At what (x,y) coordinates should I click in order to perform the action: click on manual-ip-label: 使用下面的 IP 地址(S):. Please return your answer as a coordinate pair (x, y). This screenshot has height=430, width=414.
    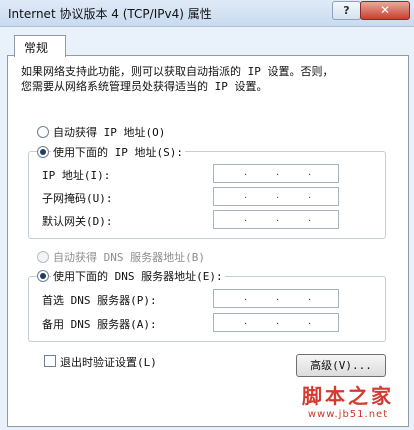
    Looking at the image, I should click on (118, 152).